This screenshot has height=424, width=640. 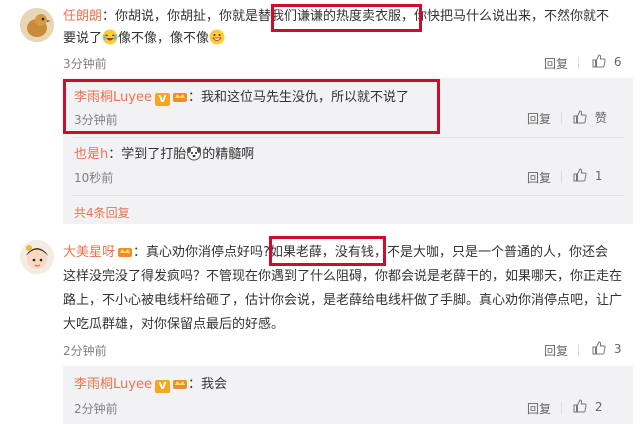 I want to click on comment-text-cont: ，不是大咖，只是一个普通的人，你还会, so click(x=490, y=252).